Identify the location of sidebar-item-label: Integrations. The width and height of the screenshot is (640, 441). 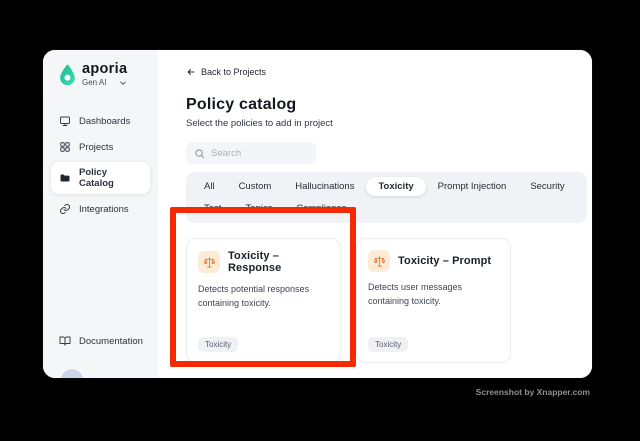
(104, 209).